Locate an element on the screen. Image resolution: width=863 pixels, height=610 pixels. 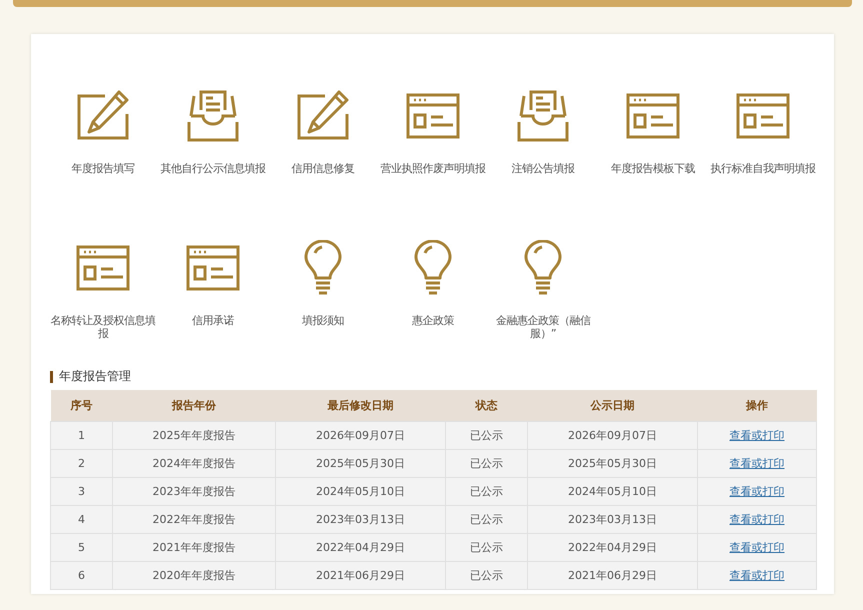
table-cell: 2024年年度报告 is located at coordinates (194, 464).